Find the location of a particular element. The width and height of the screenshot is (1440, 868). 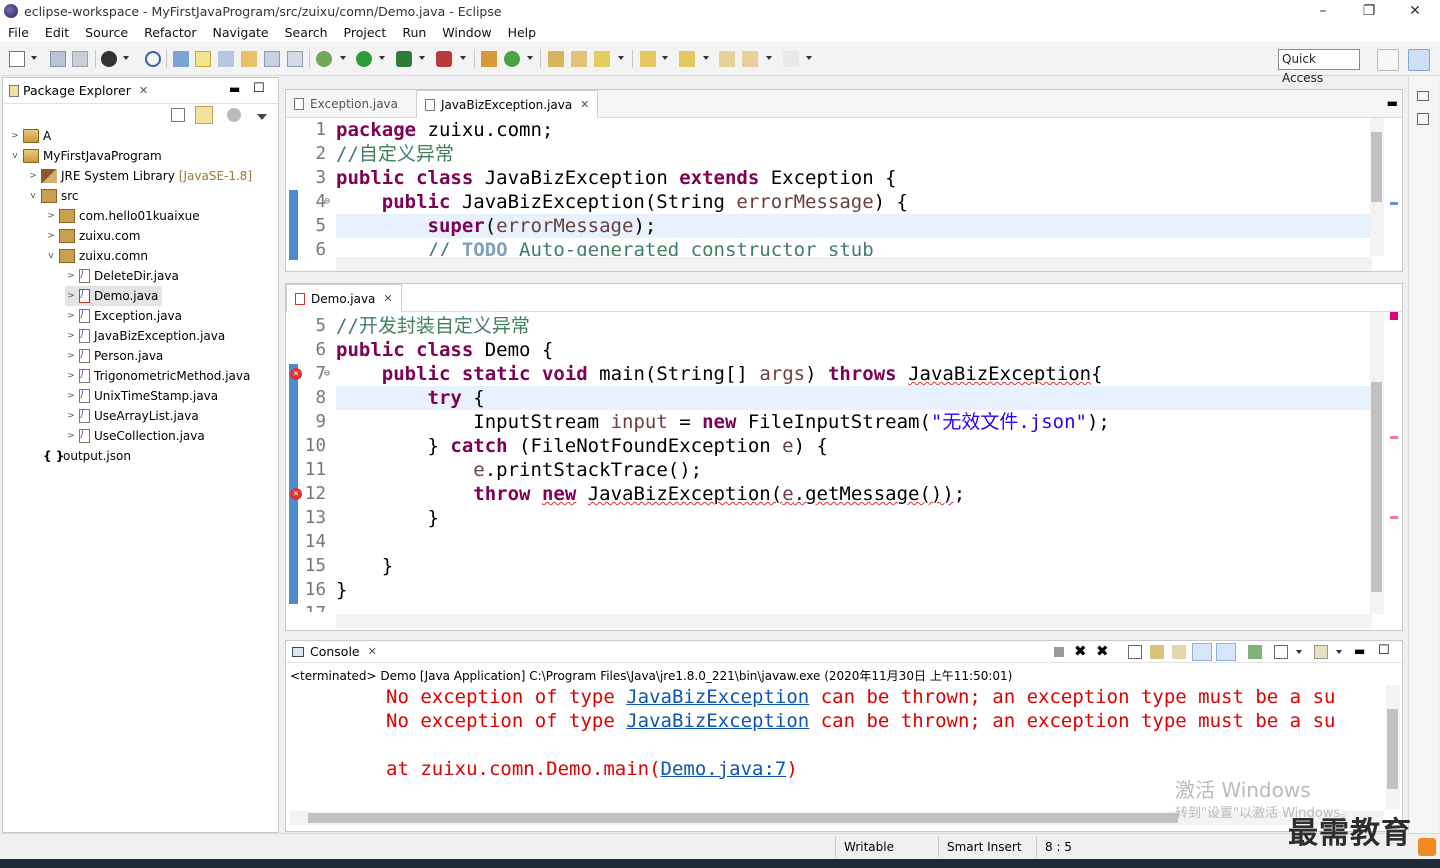

tree-item-file: >DeleteDir.java is located at coordinates (122, 276).